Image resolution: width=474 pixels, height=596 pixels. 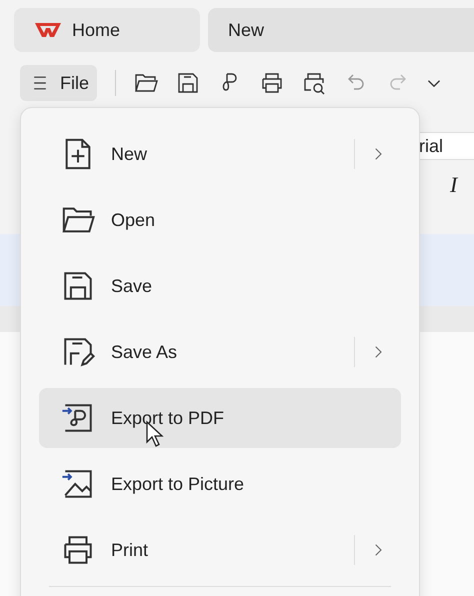 What do you see at coordinates (434, 83) in the screenshot?
I see `caret-icon` at bounding box center [434, 83].